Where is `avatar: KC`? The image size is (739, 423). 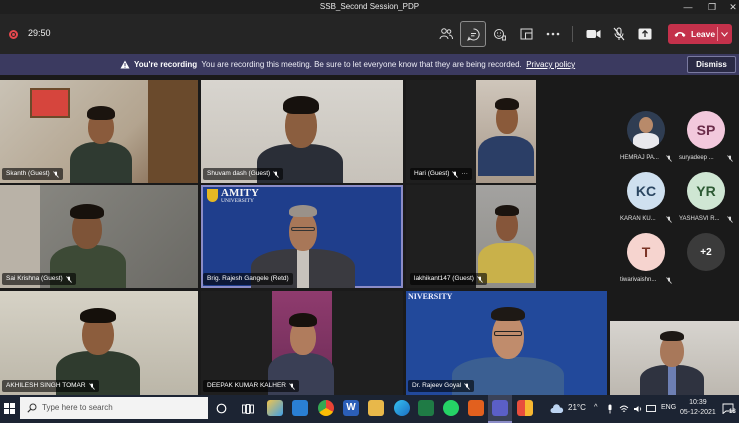
avatar: KC is located at coordinates (646, 191).